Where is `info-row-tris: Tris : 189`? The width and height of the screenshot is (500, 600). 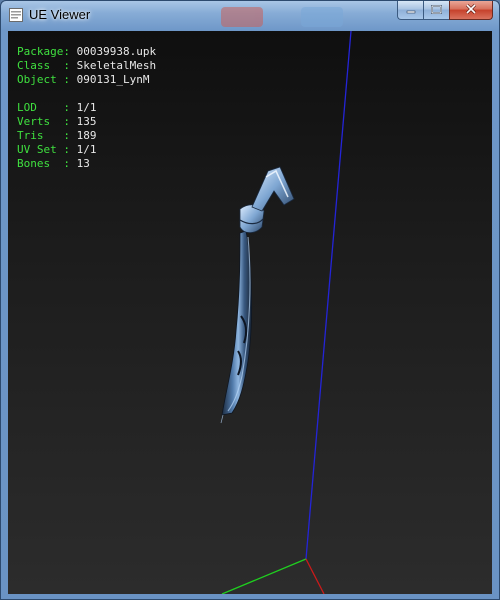
info-row-tris: Tris : 189 is located at coordinates (86, 136).